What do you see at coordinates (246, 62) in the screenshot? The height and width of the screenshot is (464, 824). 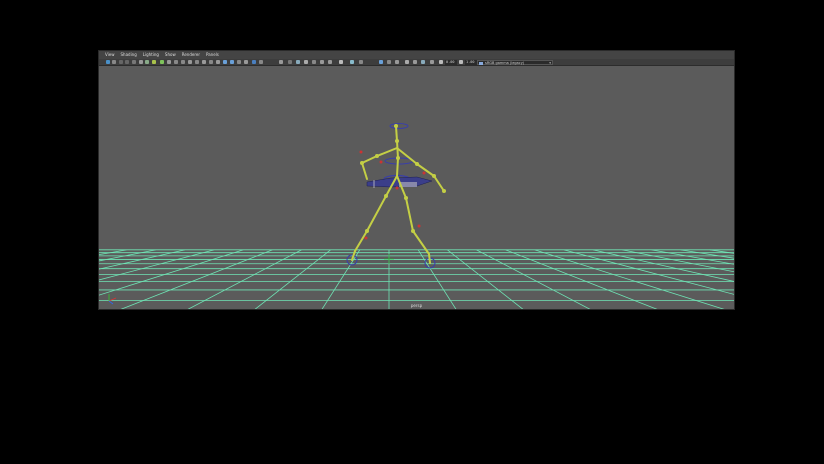 I see `backface-icon` at bounding box center [246, 62].